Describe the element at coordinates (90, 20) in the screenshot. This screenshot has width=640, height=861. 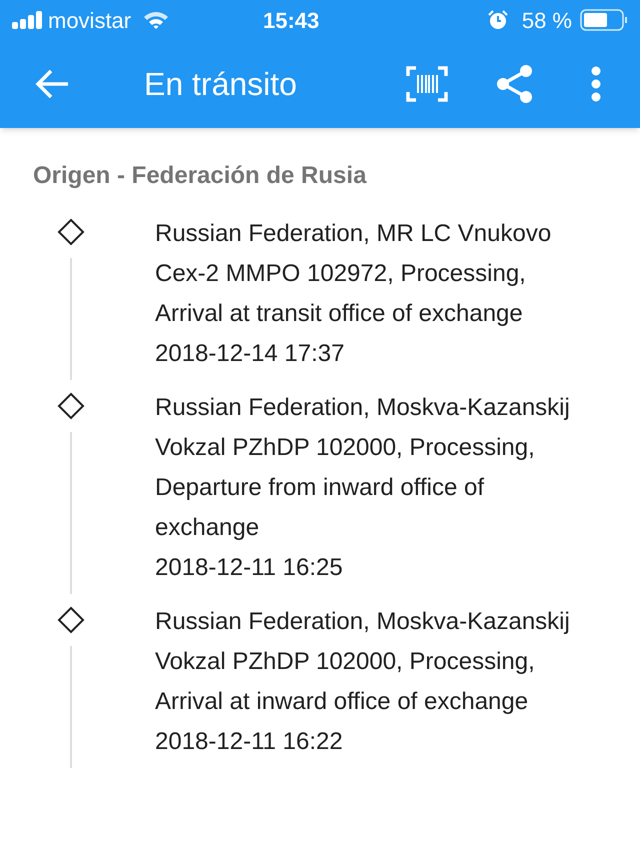
I see `carrier-name: movistar` at that location.